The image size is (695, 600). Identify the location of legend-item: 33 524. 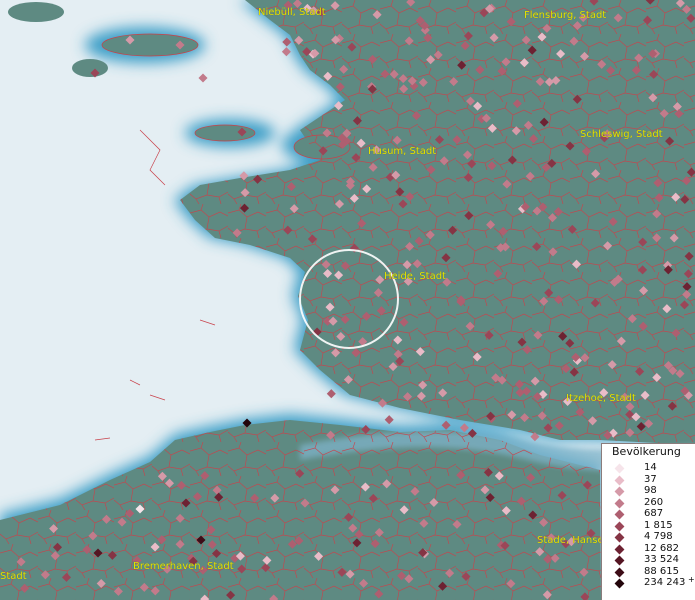
(648, 560).